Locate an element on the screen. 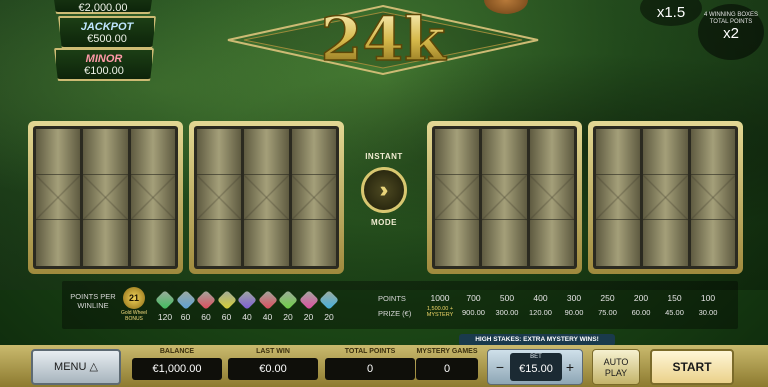  total-points-value: 0 is located at coordinates (370, 369).